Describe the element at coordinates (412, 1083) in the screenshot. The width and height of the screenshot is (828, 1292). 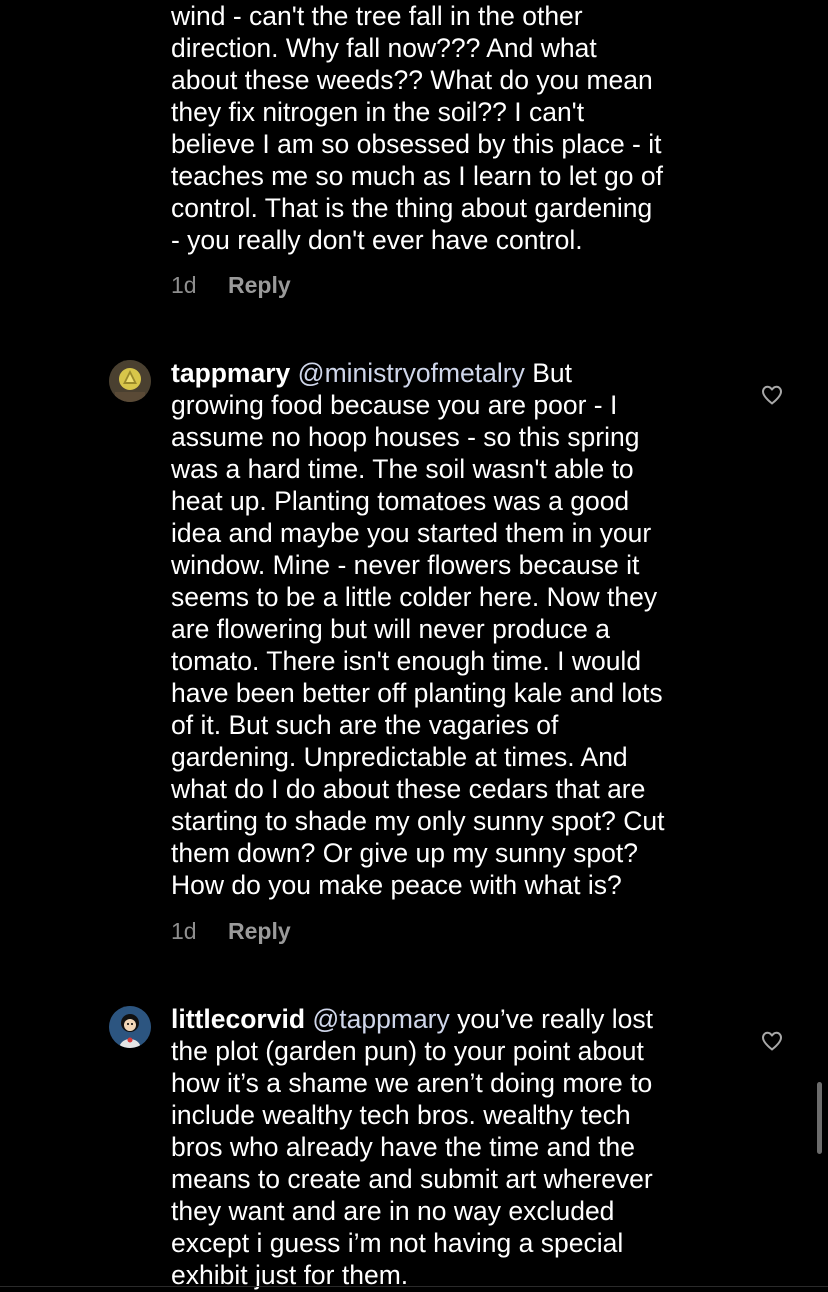
I see `comment-line: how it’s a shame we aren’t doing more to` at that location.